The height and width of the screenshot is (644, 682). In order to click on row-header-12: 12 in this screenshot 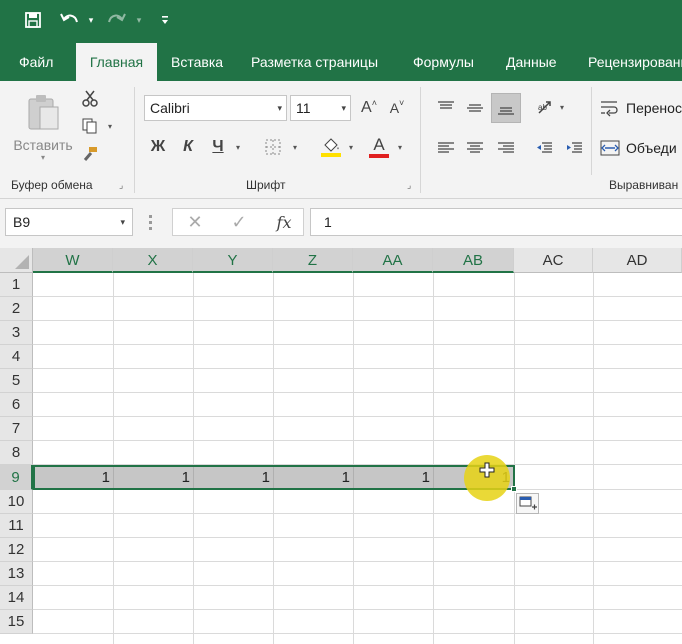, I will do `click(16, 550)`.